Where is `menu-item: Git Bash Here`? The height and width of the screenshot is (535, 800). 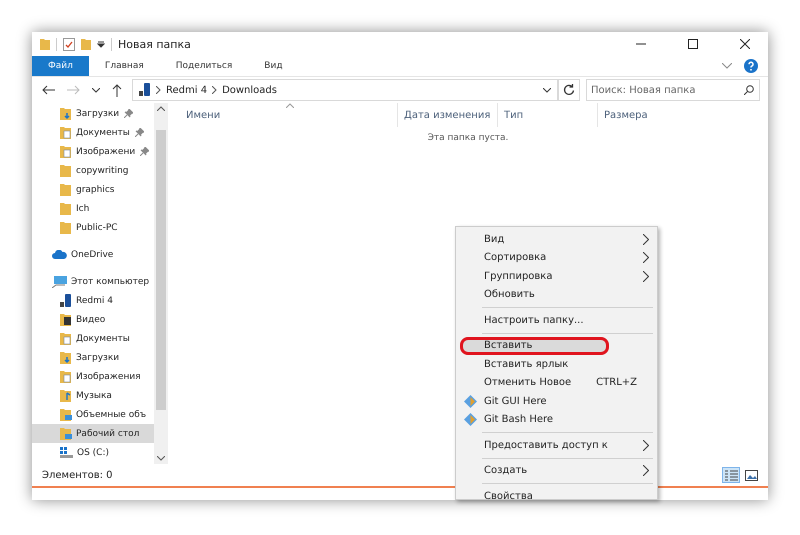
menu-item: Git Bash Here is located at coordinates (556, 419).